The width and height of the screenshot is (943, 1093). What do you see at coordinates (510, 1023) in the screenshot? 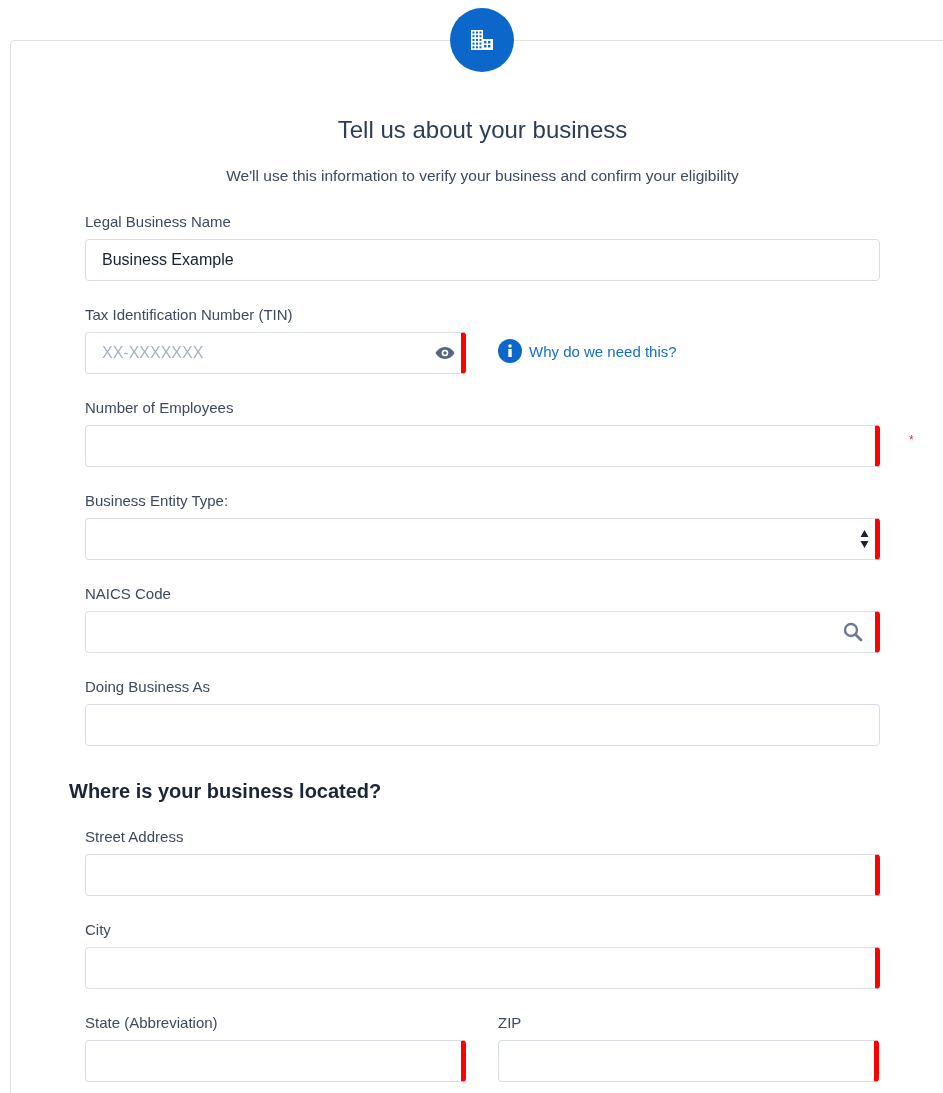
I see `field-label: ZIP` at bounding box center [510, 1023].